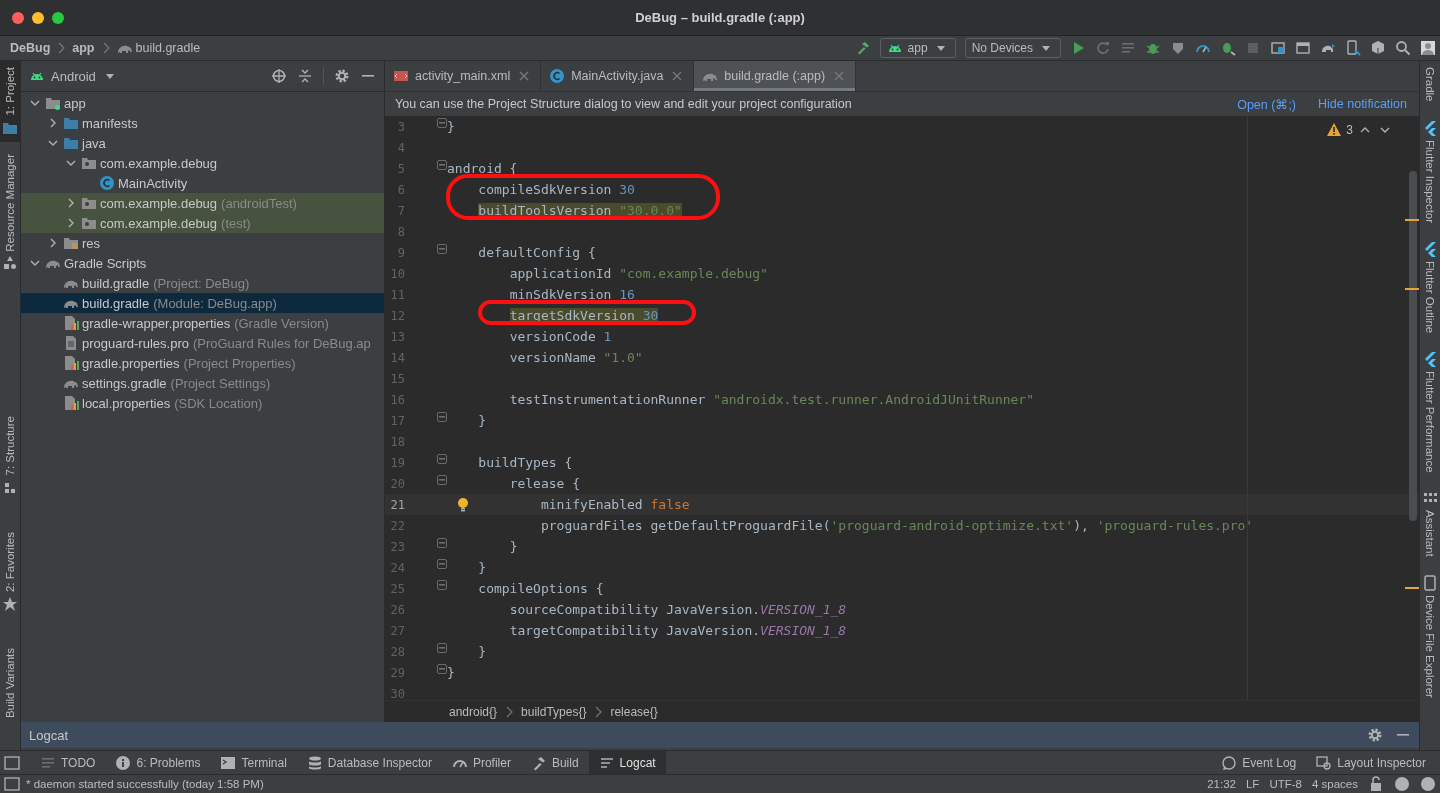 This screenshot has width=1440, height=793. I want to click on scrollbar-thumb, so click(1413, 346).